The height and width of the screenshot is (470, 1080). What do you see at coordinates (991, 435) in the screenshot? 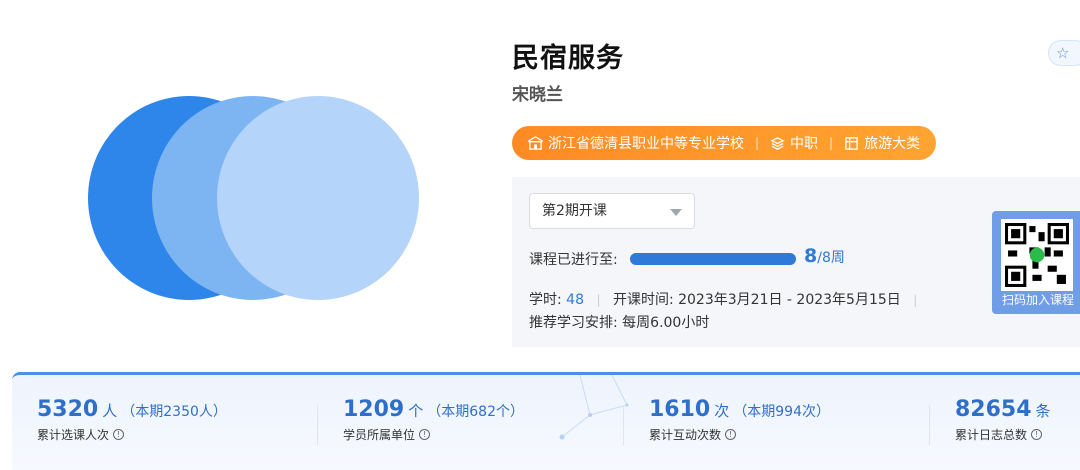
I see `stat-label: 累计日志总数` at bounding box center [991, 435].